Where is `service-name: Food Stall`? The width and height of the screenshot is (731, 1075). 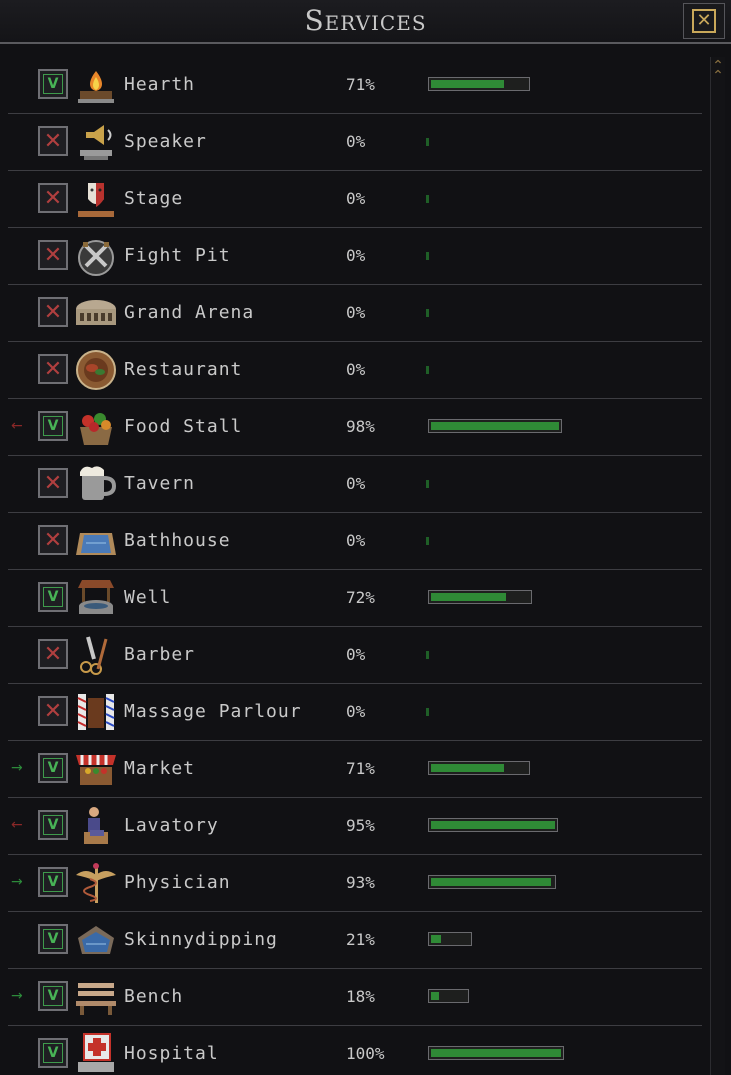
service-name: Food Stall is located at coordinates (183, 426).